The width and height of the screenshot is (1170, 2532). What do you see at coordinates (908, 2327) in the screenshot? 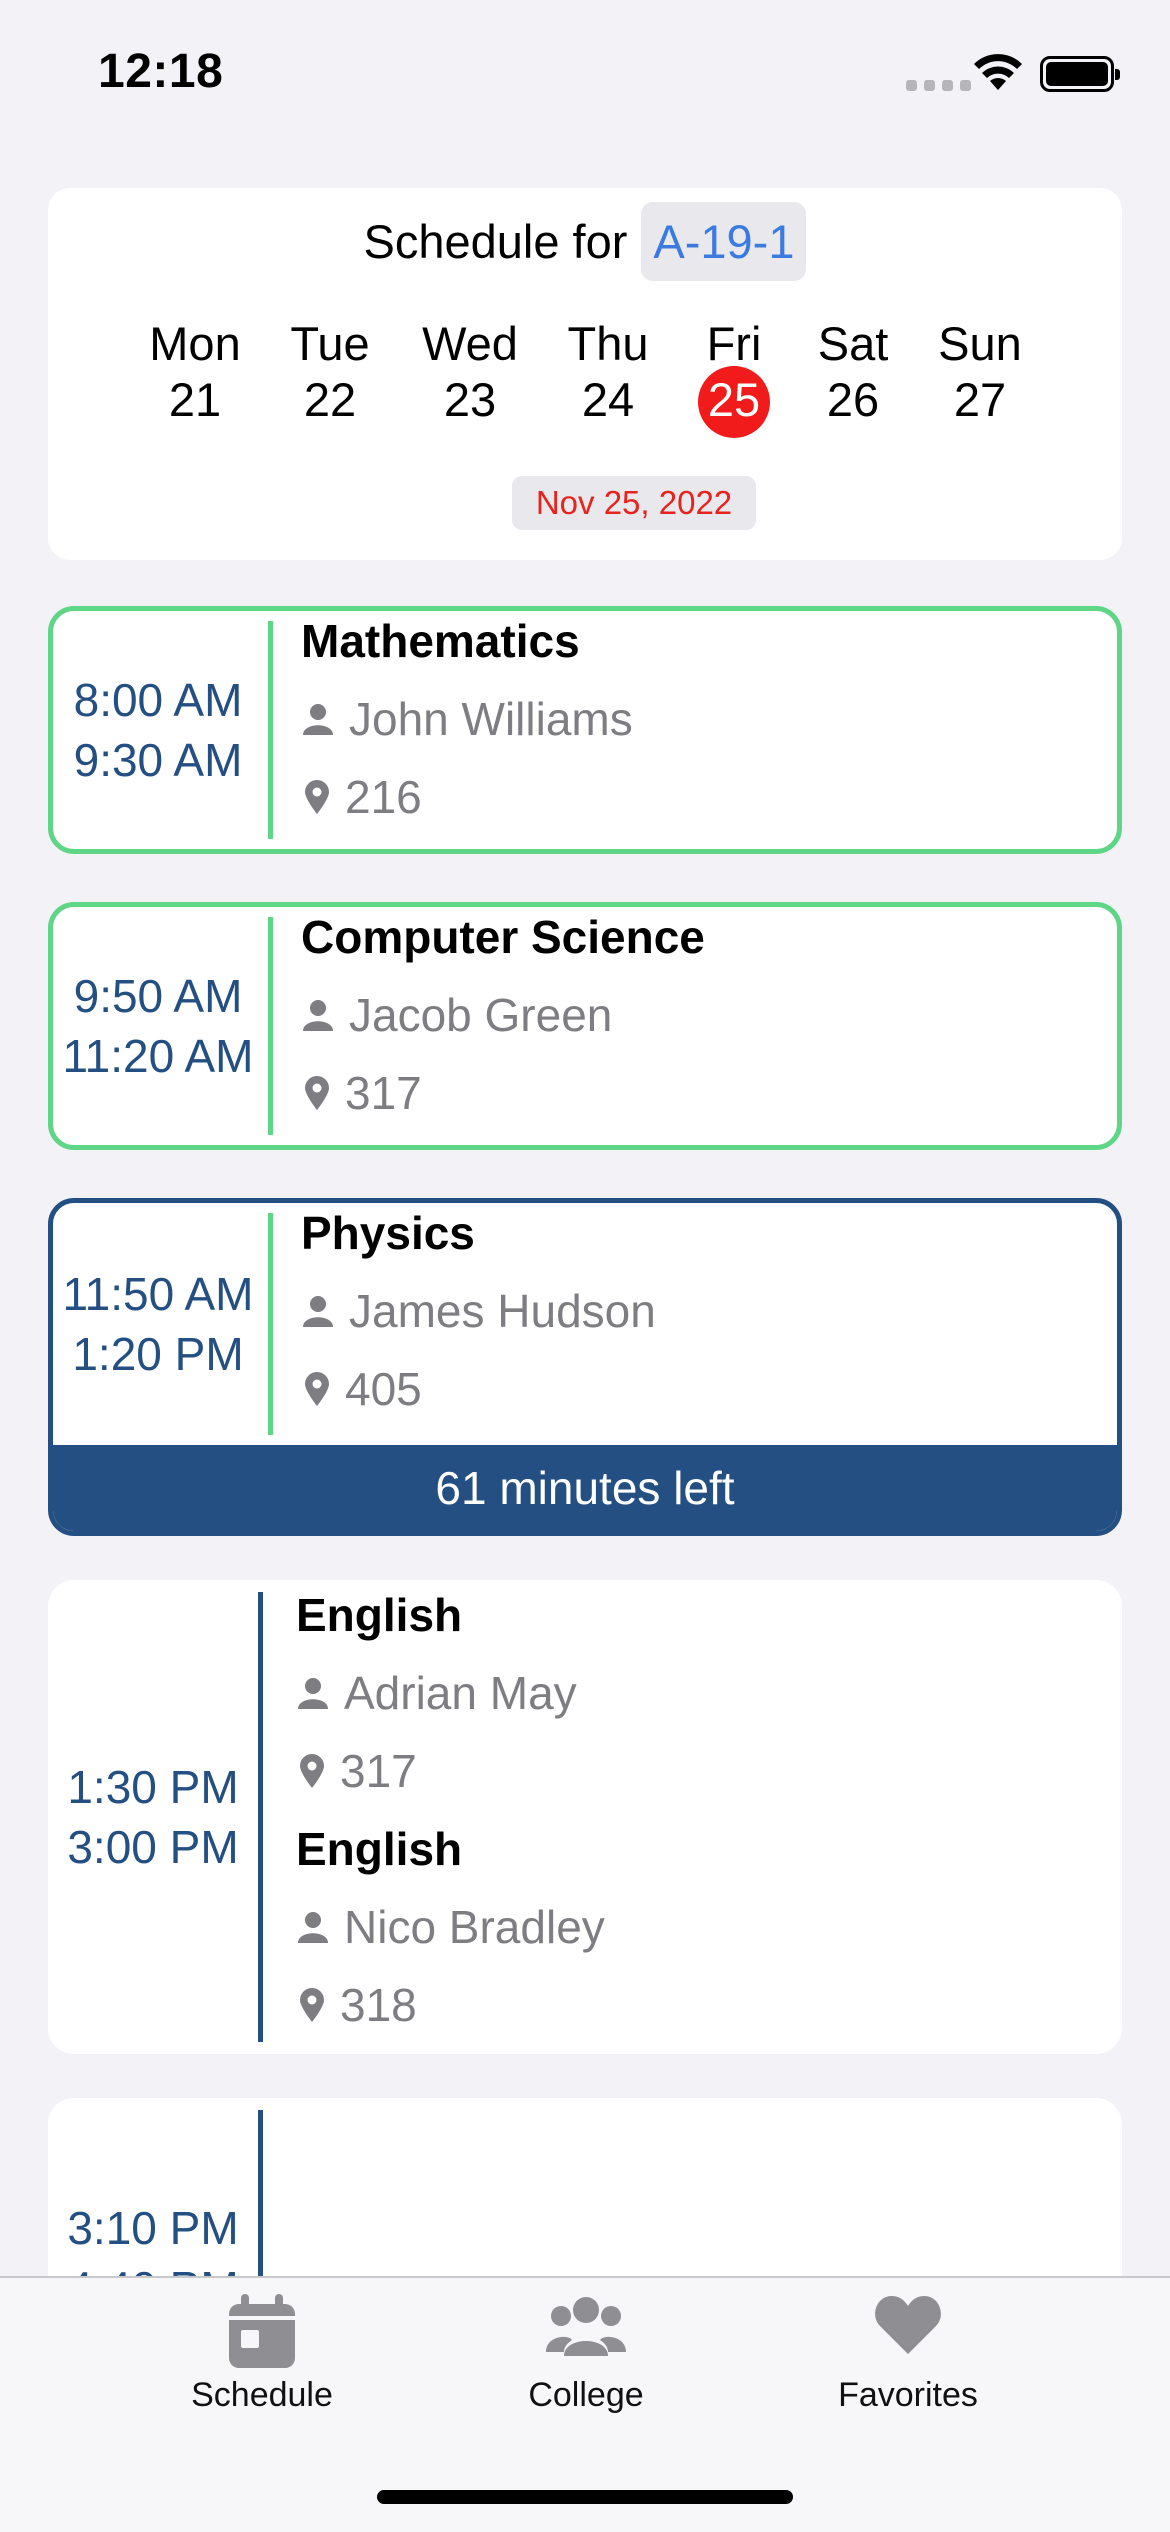
I see `heart-icon` at bounding box center [908, 2327].